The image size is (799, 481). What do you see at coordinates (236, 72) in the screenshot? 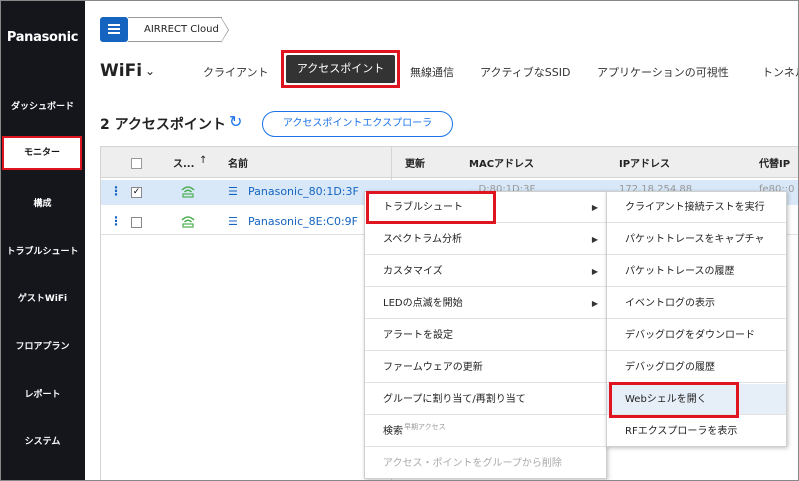
I see `tab-clients: クライアント` at bounding box center [236, 72].